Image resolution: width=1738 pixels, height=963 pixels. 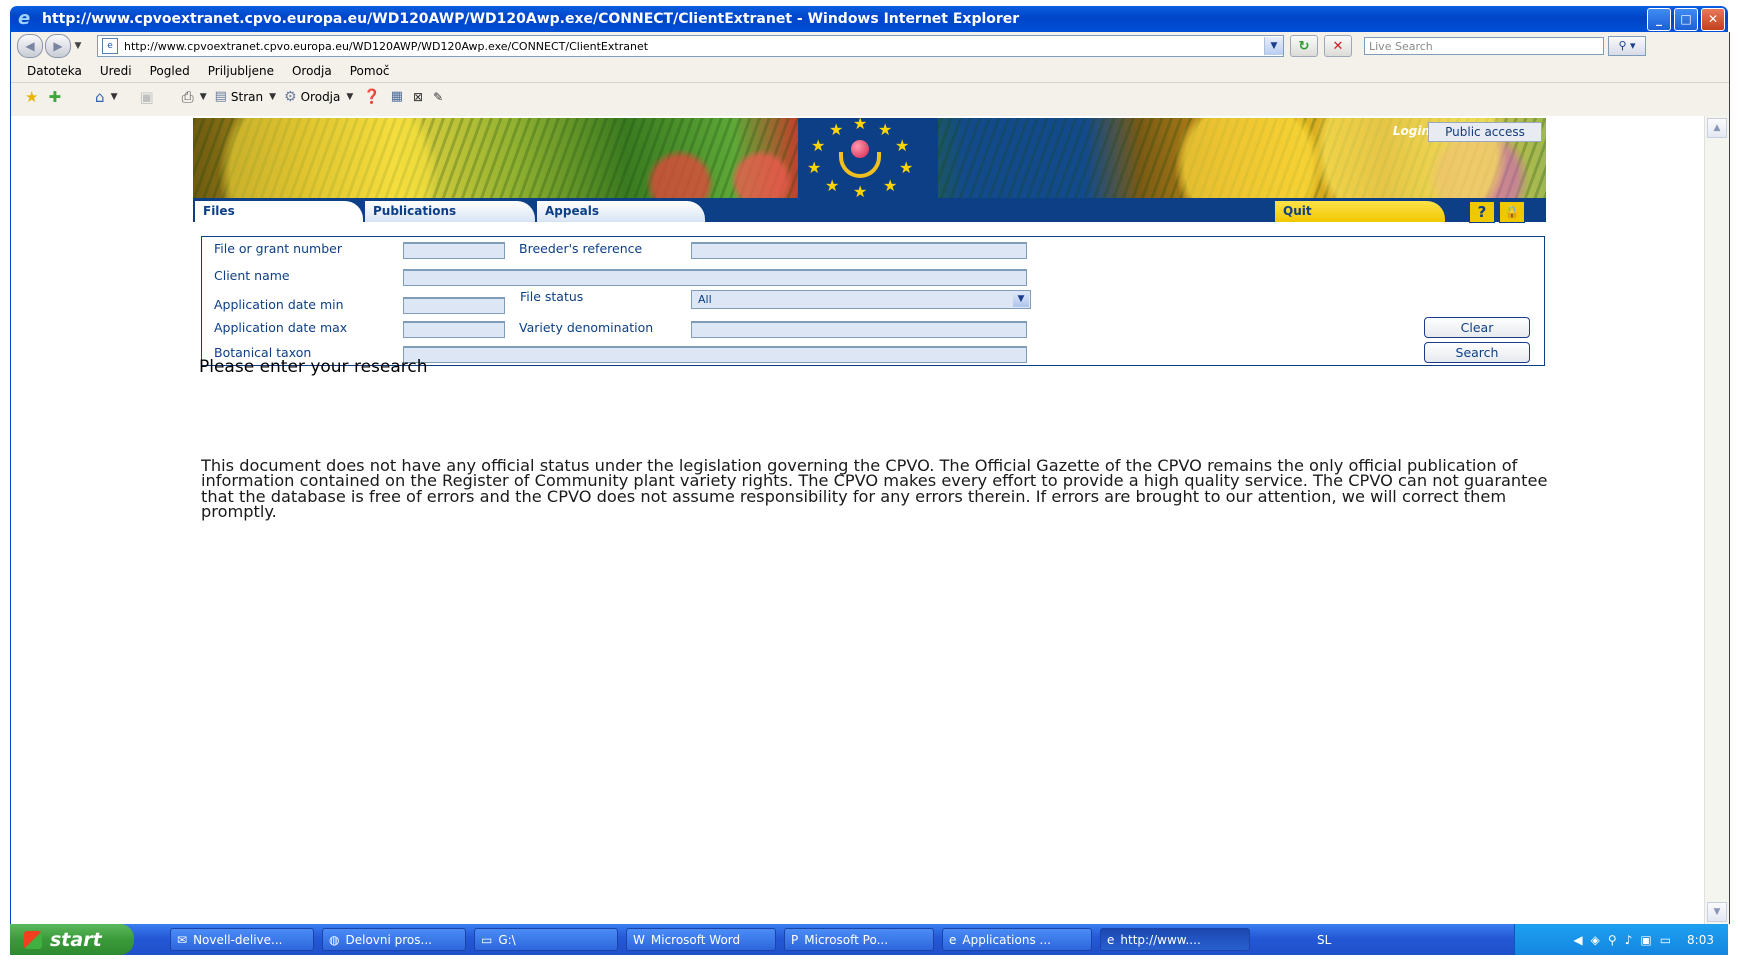 What do you see at coordinates (859, 250) in the screenshot?
I see `breeders-reference-input` at bounding box center [859, 250].